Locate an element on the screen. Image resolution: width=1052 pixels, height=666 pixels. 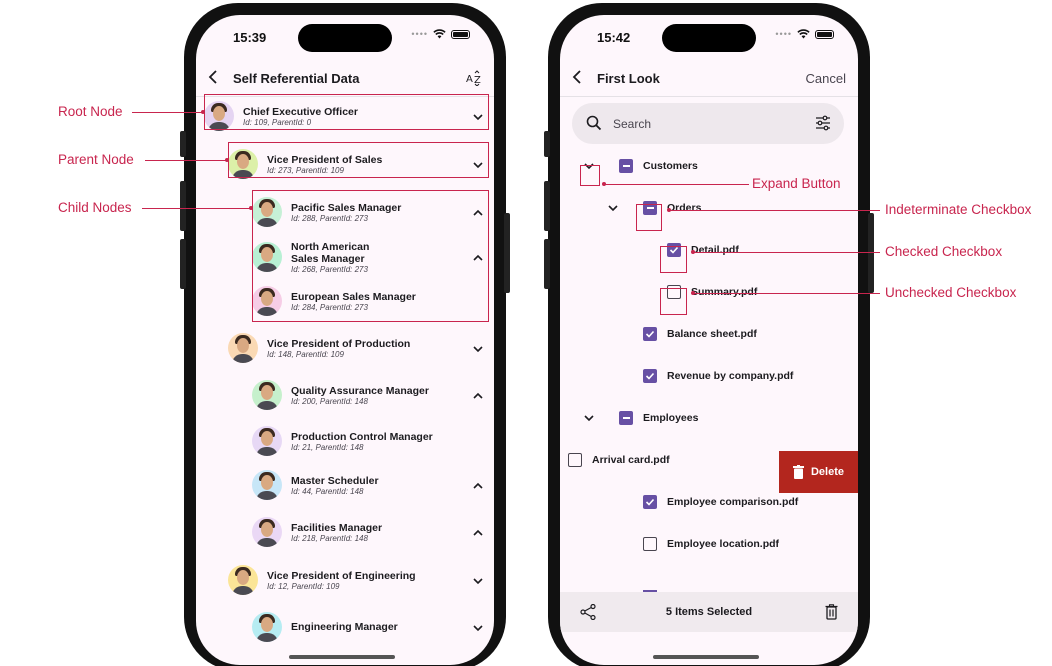
tree-node: Engineering Manager is located at coordinates (373, 627).